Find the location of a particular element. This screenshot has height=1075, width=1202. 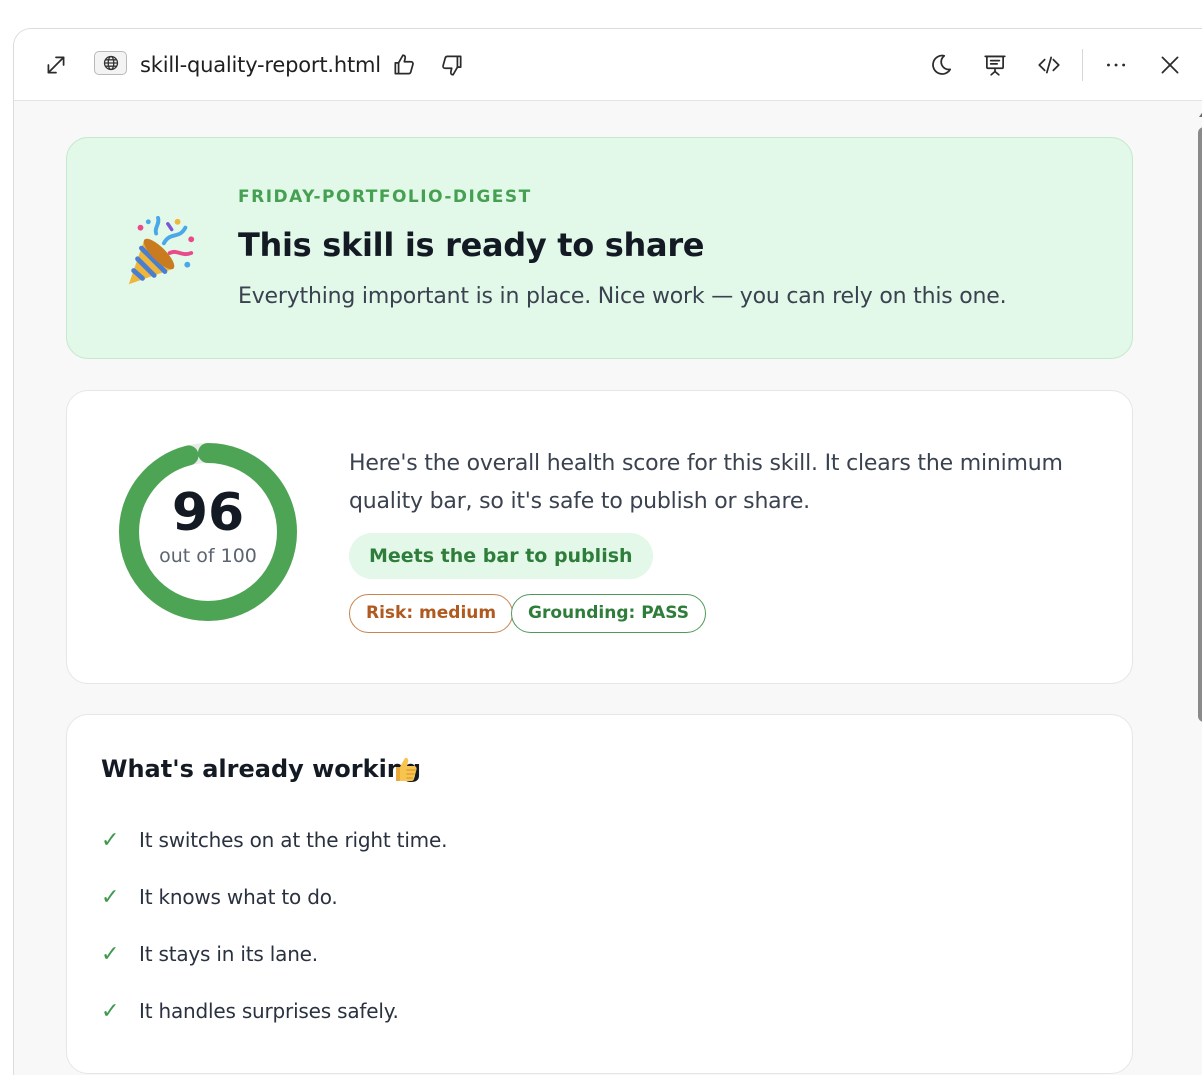

scrollbar-thumb is located at coordinates (1200, 424).